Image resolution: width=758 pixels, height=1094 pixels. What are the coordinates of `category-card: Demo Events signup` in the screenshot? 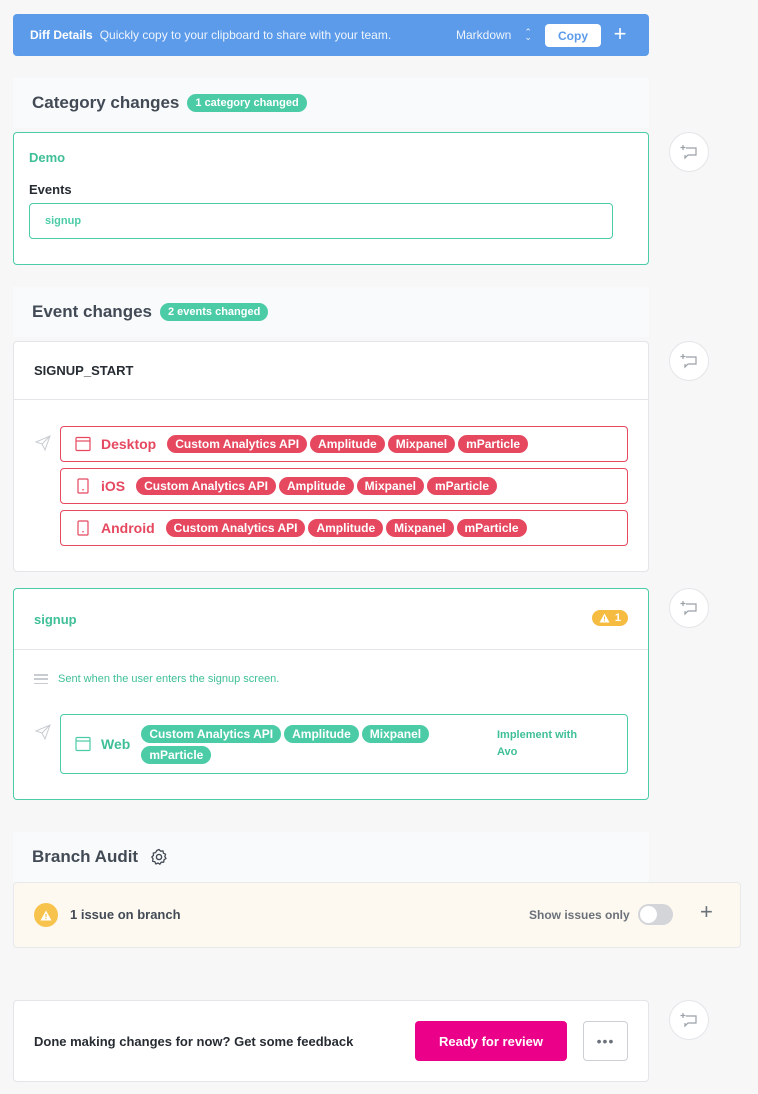 It's located at (331, 198).